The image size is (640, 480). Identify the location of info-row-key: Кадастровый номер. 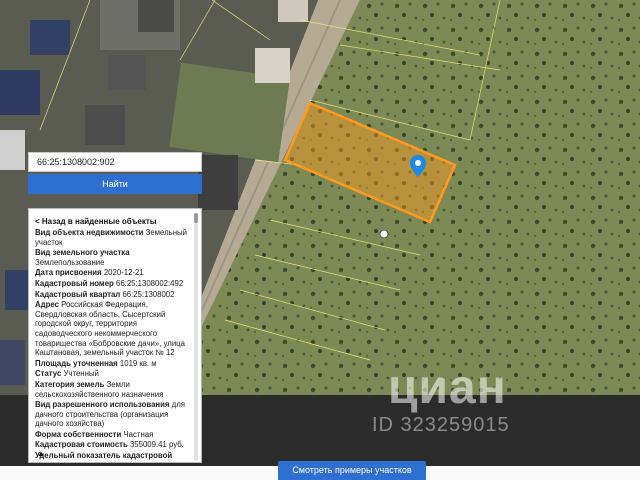
(74, 283).